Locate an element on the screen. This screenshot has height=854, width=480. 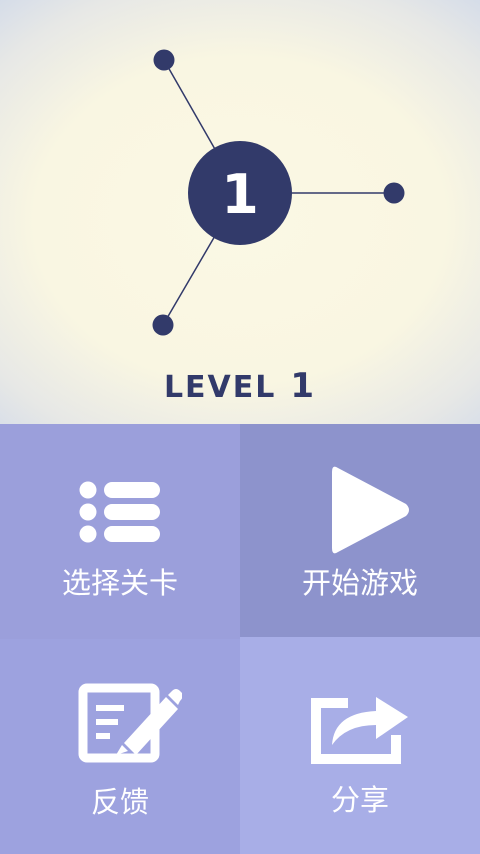
feedback-button: 反馈 is located at coordinates (120, 746).